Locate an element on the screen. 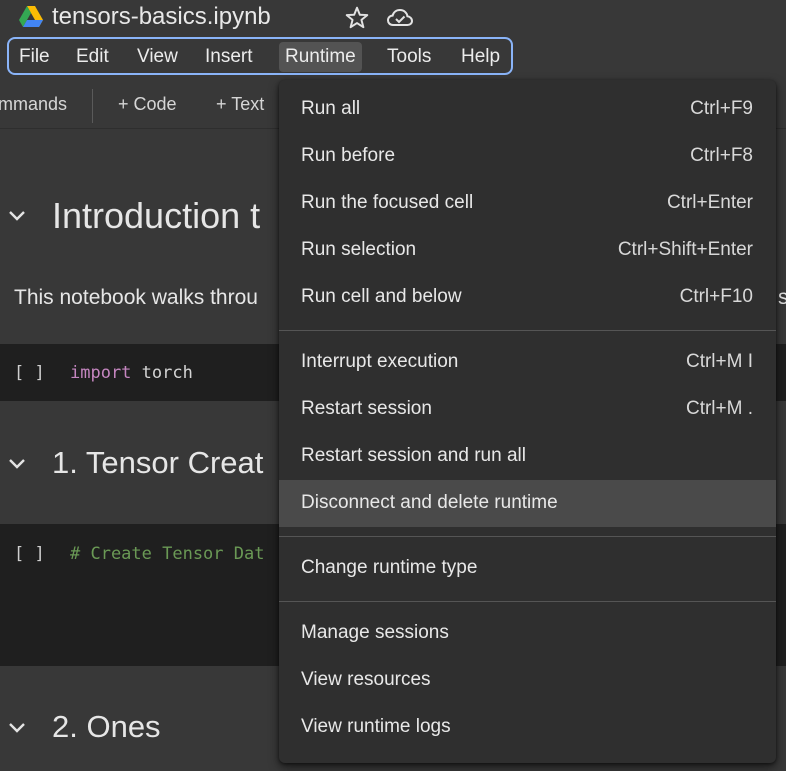 This screenshot has height=771, width=786. menu-item-label: Run cell and below is located at coordinates (381, 296).